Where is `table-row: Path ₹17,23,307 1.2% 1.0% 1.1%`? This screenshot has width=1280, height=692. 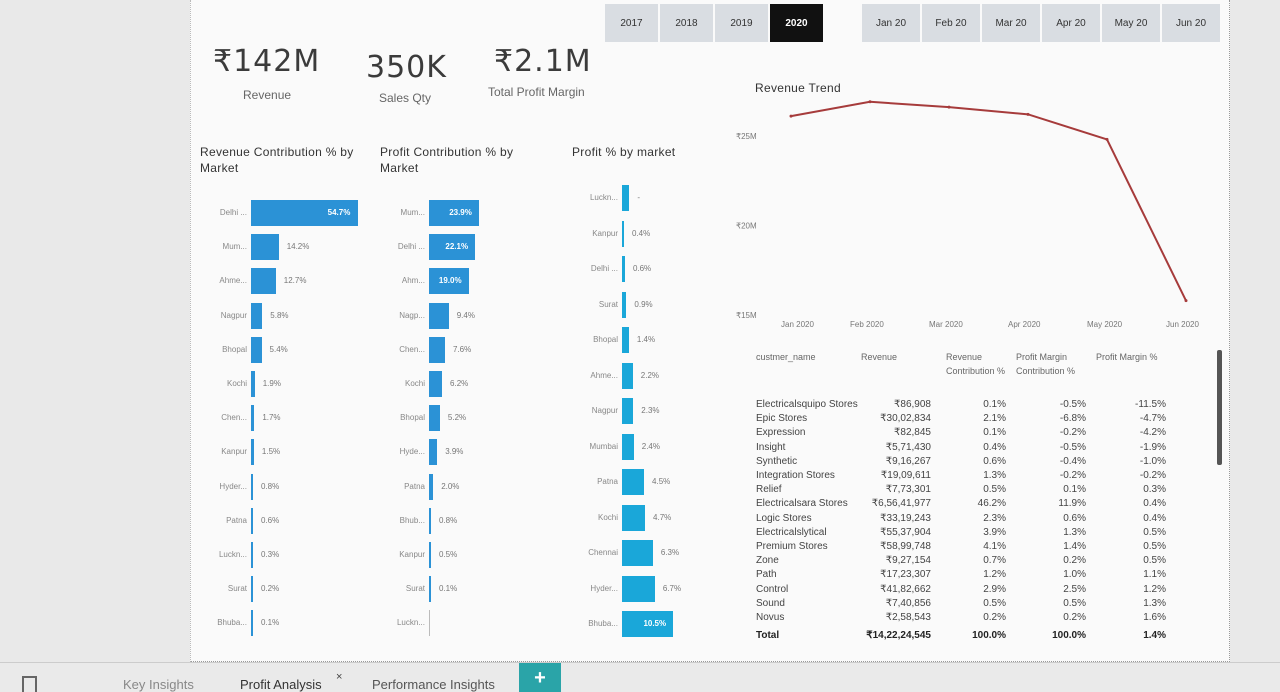
table-row: Path ₹17,23,307 1.2% 1.0% 1.1% is located at coordinates (966, 576).